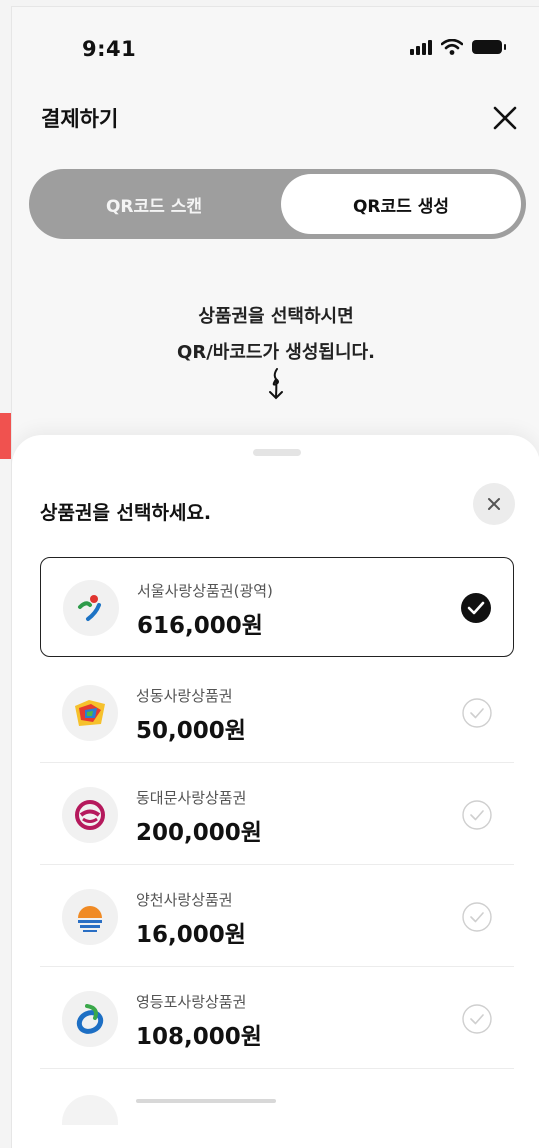 Image resolution: width=539 pixels, height=1148 pixels. Describe the element at coordinates (80, 119) in the screenshot. I see `page-title: 결제하기` at that location.